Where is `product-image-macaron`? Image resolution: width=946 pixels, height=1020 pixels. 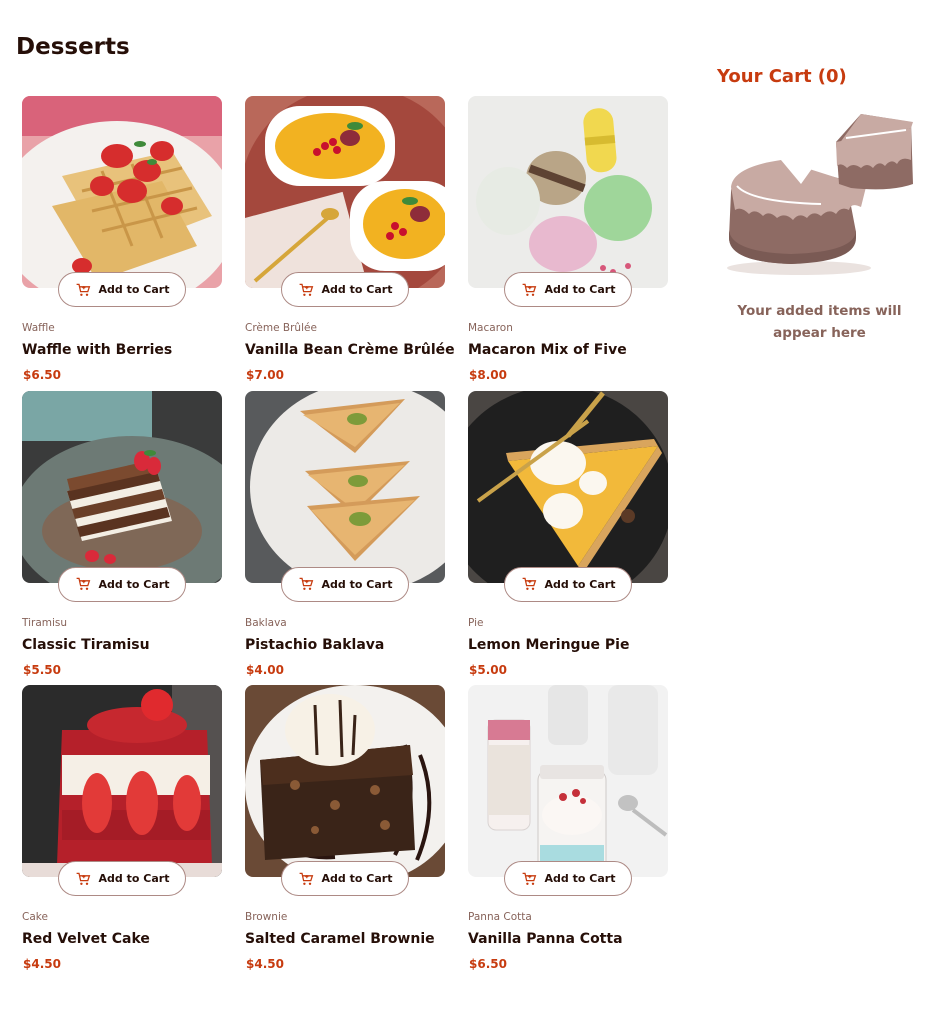 product-image-macaron is located at coordinates (568, 192).